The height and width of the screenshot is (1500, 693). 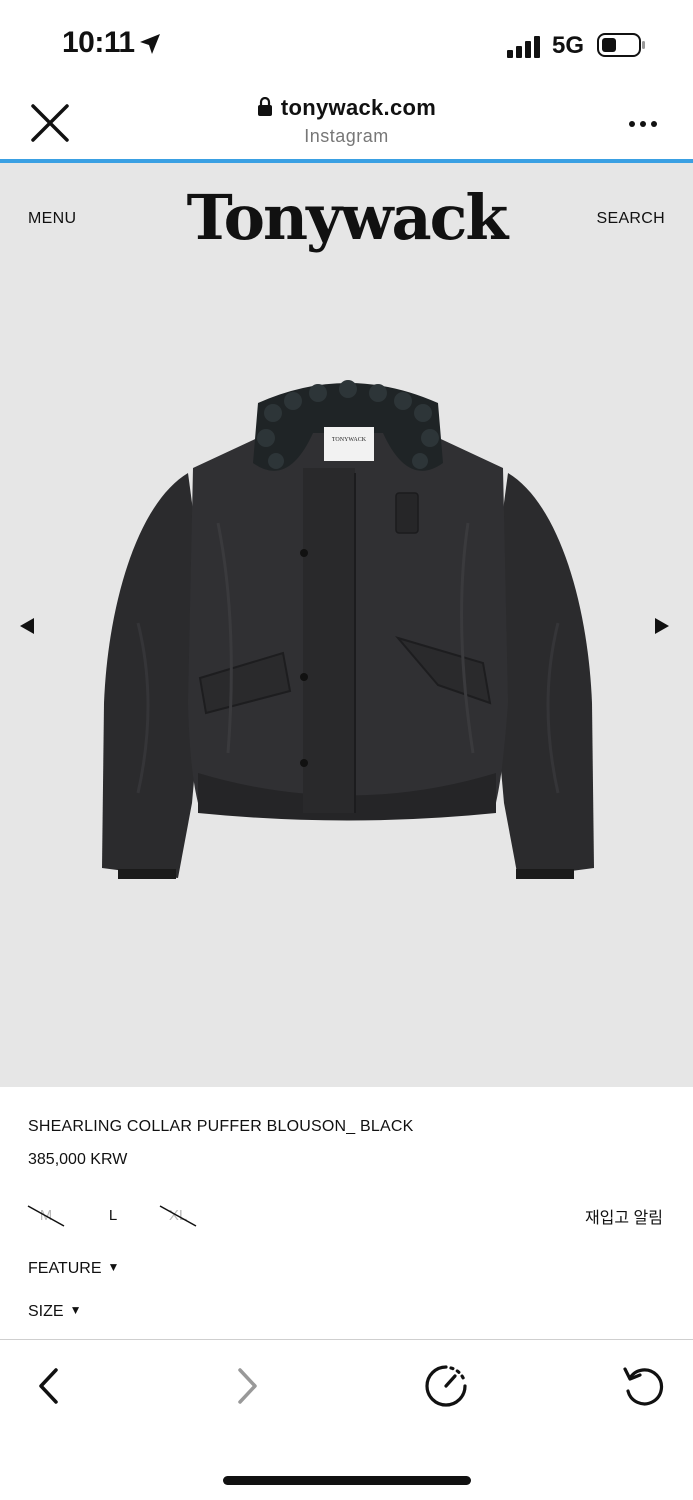 I want to click on size-toggle: SIZE ▼, so click(x=54, y=1312).